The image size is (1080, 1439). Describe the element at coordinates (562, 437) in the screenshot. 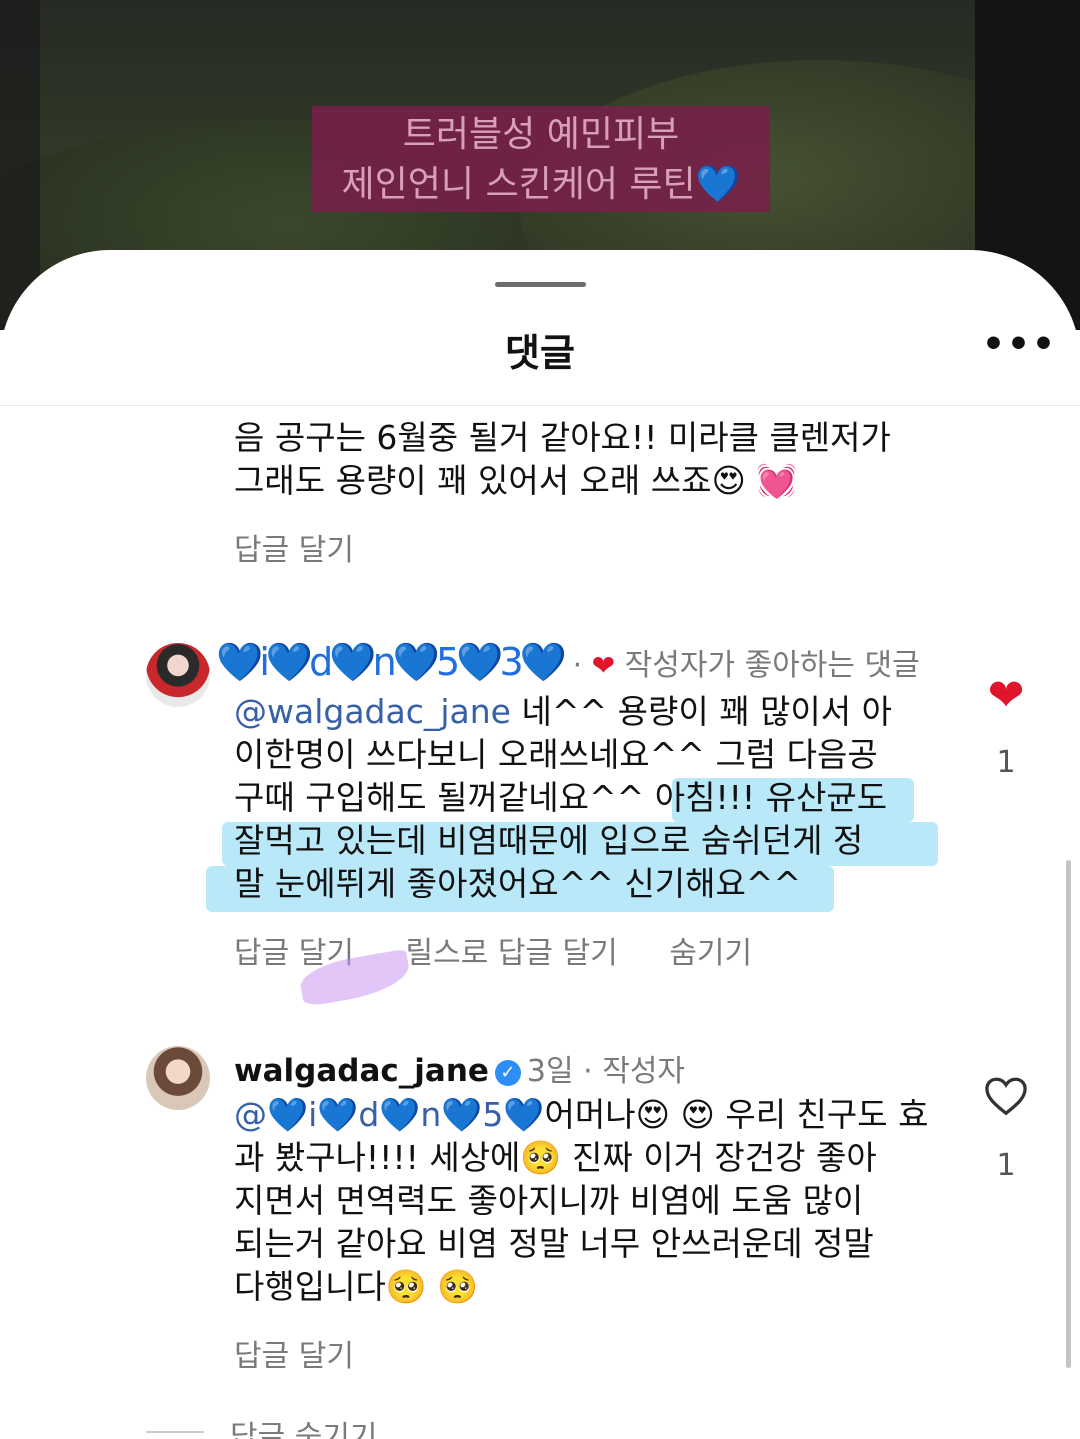

I see `comment-line: 음 공구는 6월중 될거 같아요!! 미라클 클렌저가` at that location.